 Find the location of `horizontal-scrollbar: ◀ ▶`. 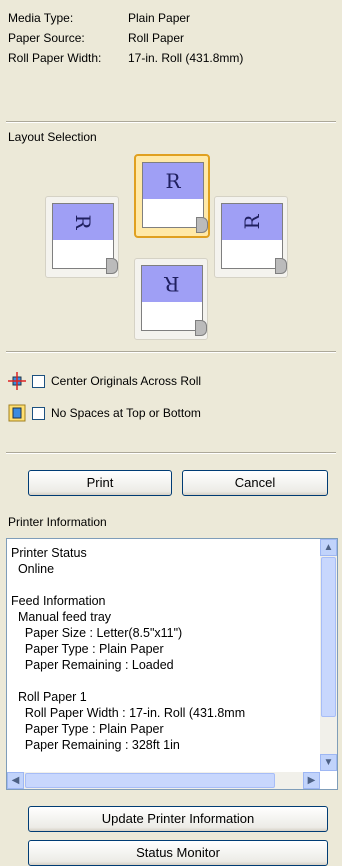

horizontal-scrollbar: ◀ ▶ is located at coordinates (163, 780).